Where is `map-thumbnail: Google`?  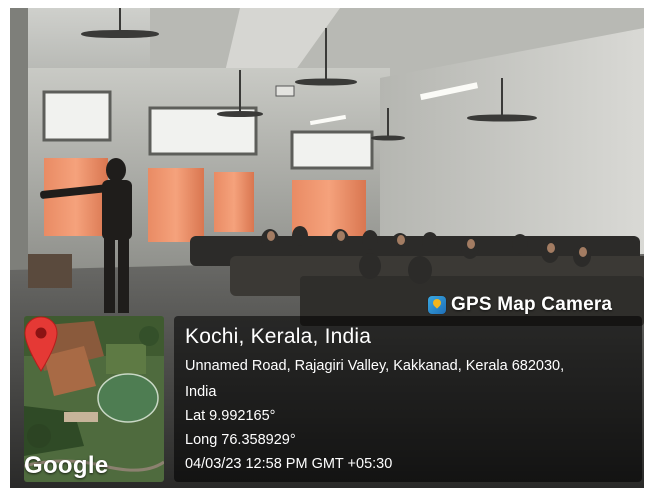 map-thumbnail: Google is located at coordinates (94, 399).